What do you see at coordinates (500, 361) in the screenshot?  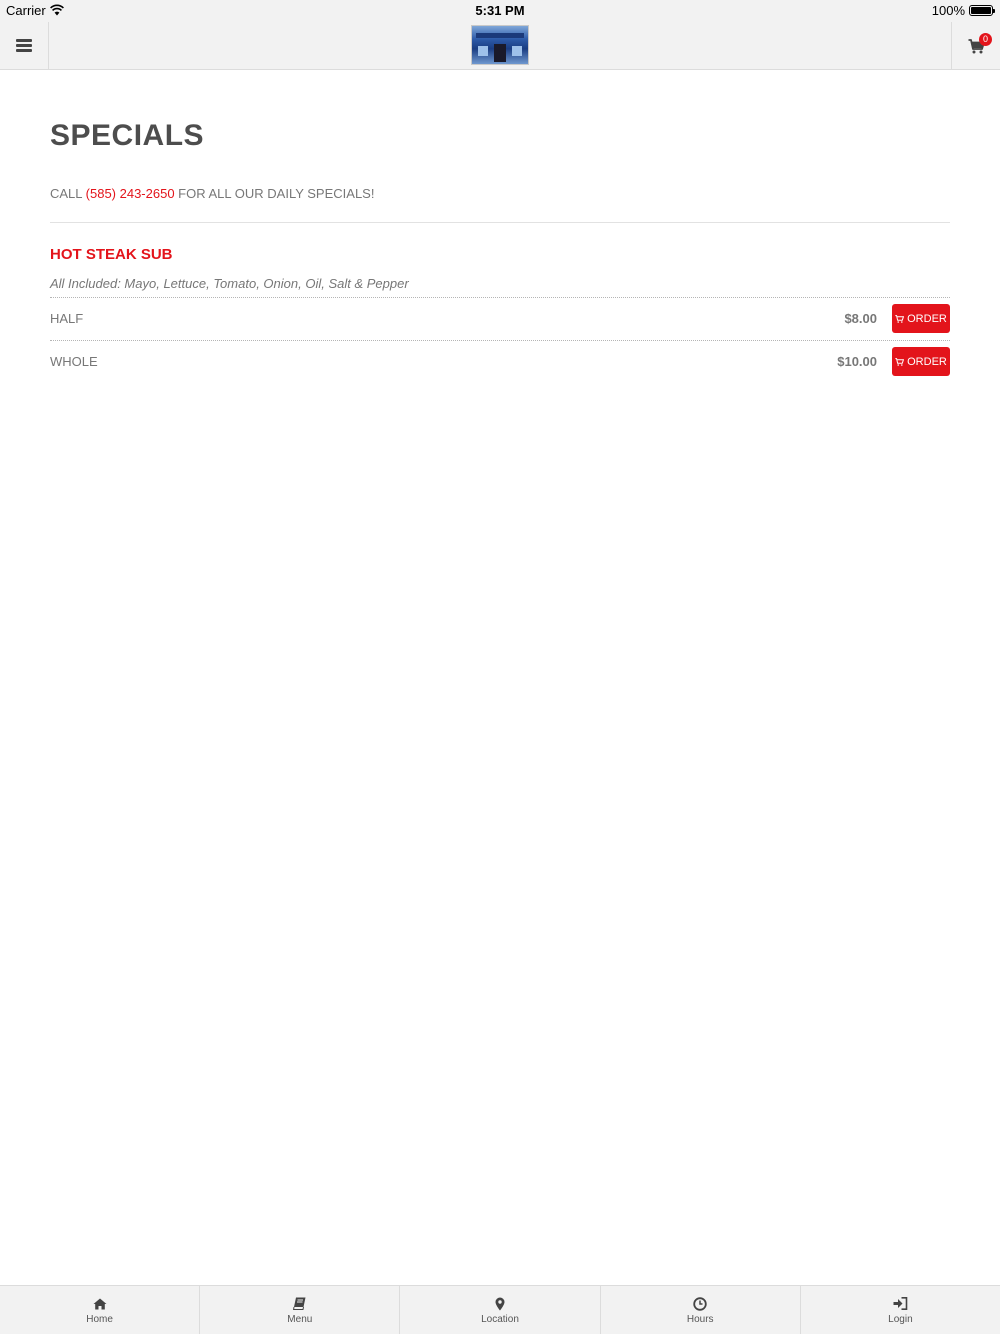 I see `price-row: WHOLE $10.00 ORDER` at bounding box center [500, 361].